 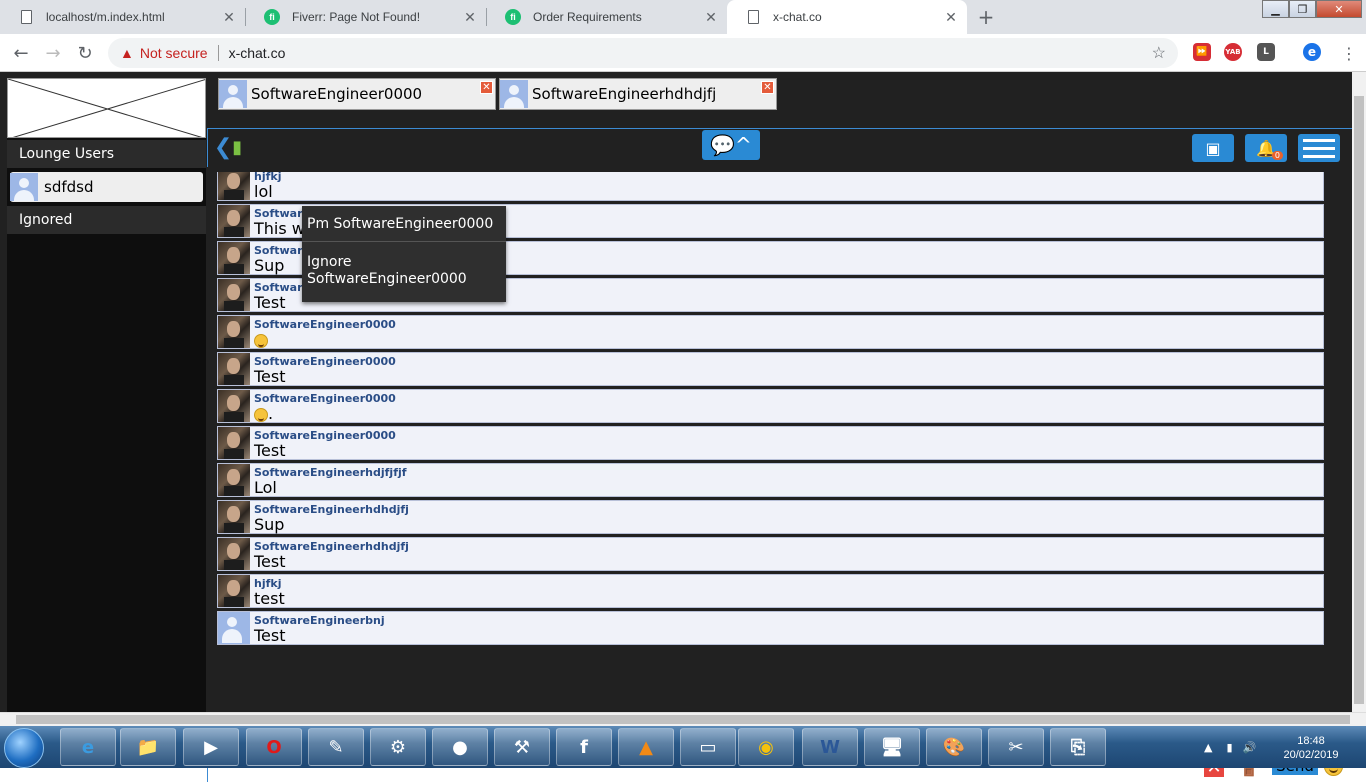 What do you see at coordinates (69, 187) in the screenshot?
I see `user-name: sdfdsd` at bounding box center [69, 187].